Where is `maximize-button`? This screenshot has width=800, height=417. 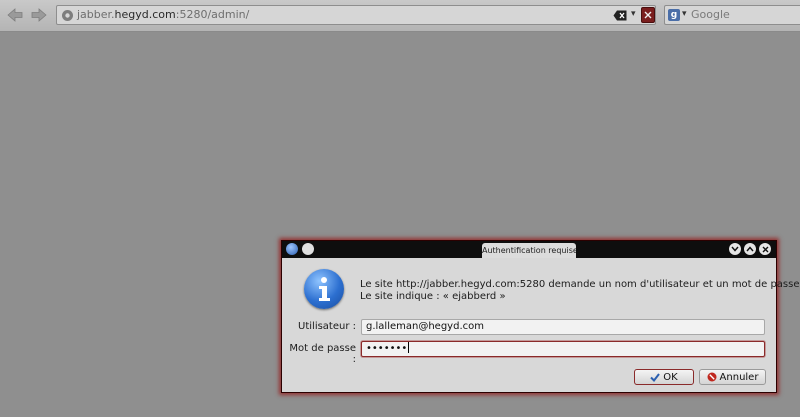
maximize-button is located at coordinates (750, 249).